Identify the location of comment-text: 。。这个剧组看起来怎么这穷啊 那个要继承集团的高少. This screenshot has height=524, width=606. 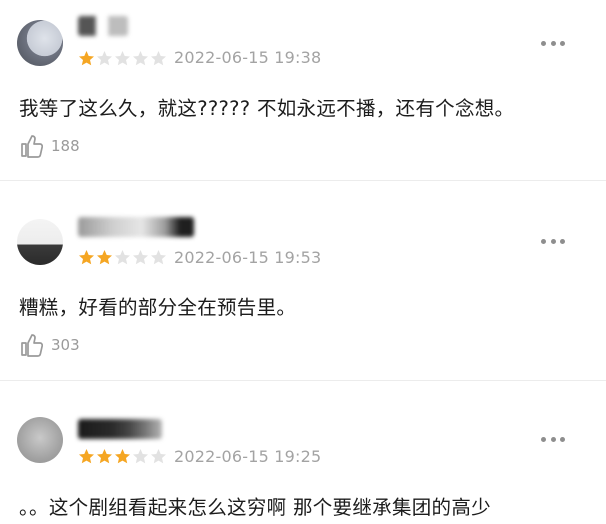
(255, 507).